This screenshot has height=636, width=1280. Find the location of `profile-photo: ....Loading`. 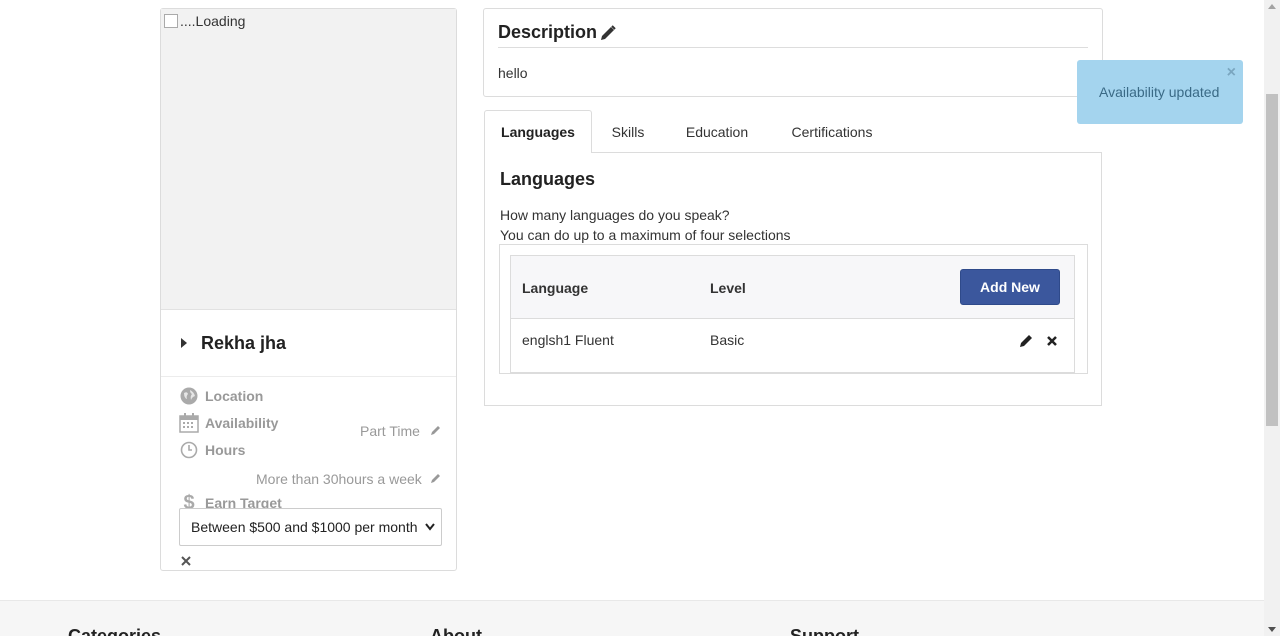

profile-photo: ....Loading is located at coordinates (308, 159).